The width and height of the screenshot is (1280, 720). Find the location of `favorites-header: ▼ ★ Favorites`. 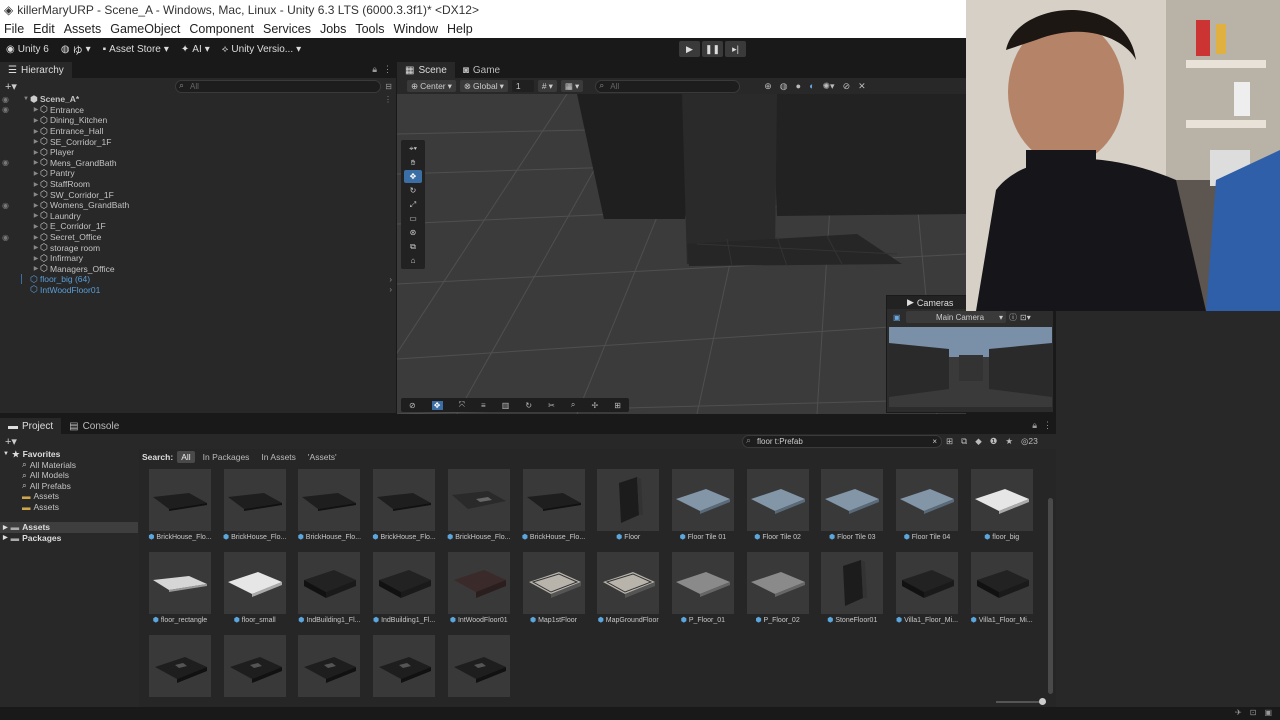

favorites-header: ▼ ★ Favorites is located at coordinates (69, 454).